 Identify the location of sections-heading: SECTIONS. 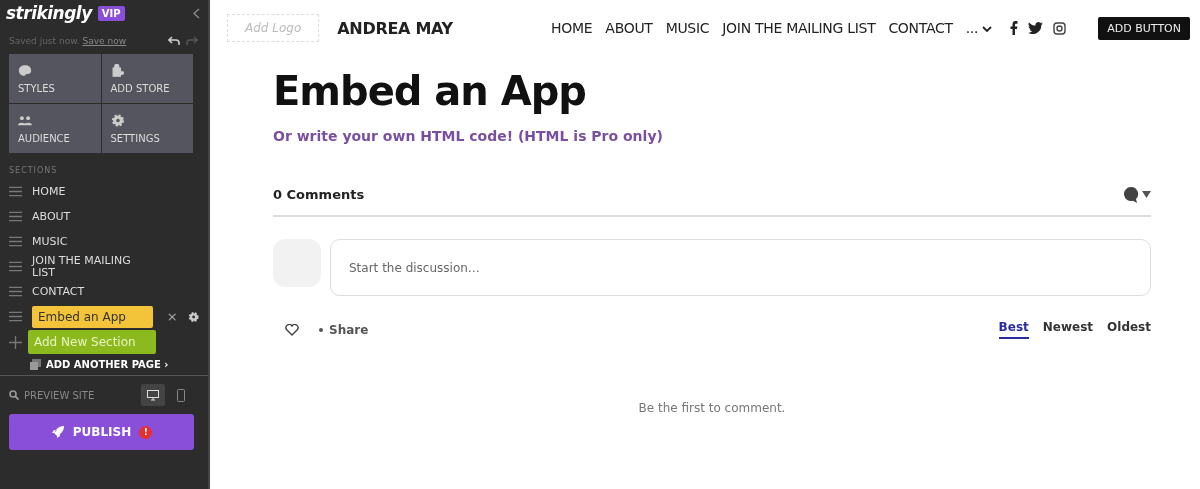
(33, 171).